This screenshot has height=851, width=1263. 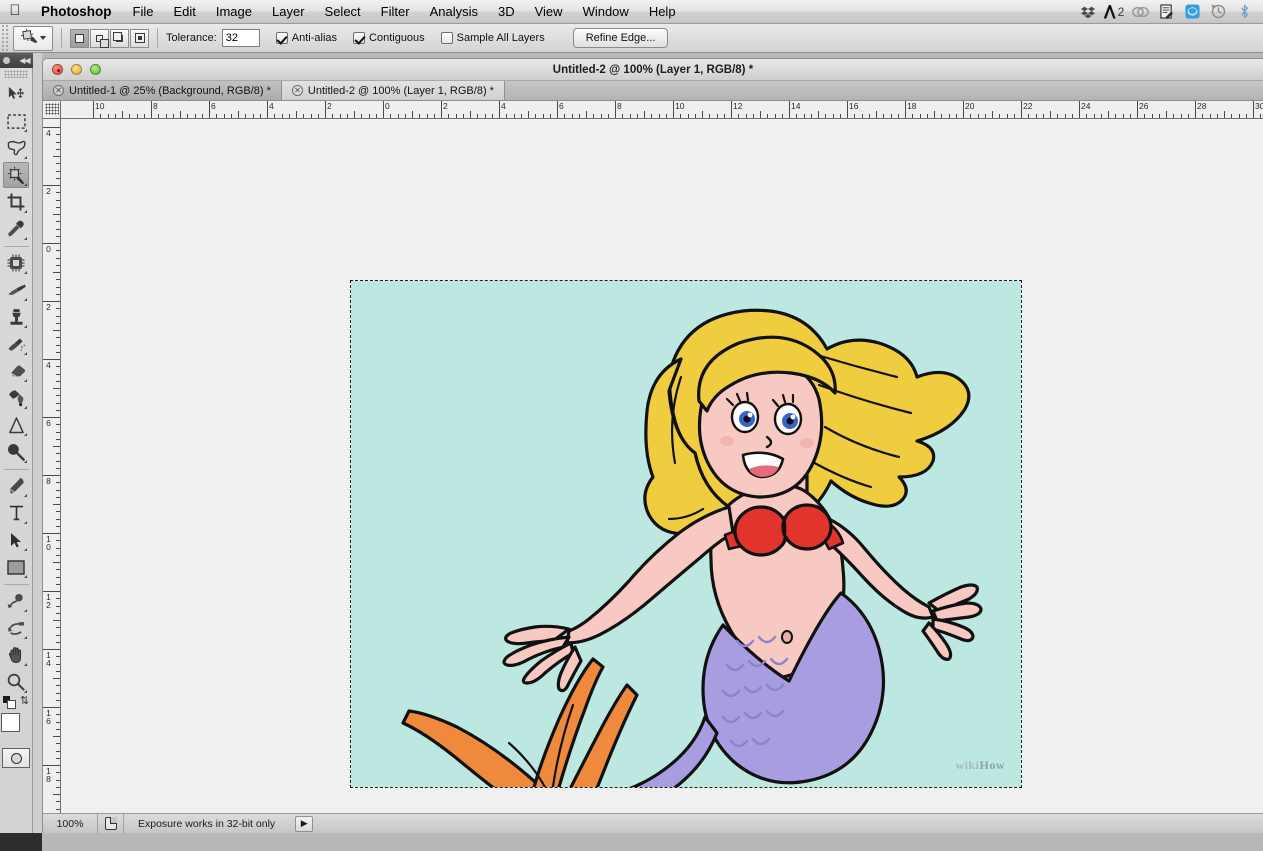 I want to click on notes-icon, so click(x=1166, y=12).